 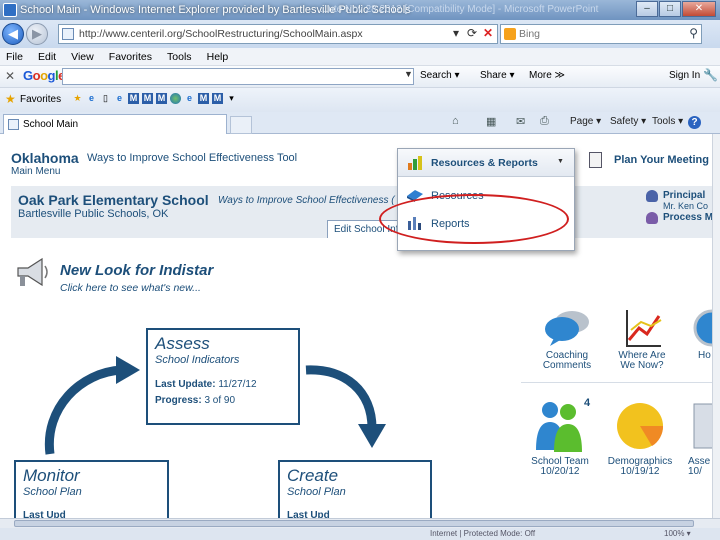 What do you see at coordinates (567, 339) in the screenshot?
I see `tile-coaching-comments: Coaching Comments` at bounding box center [567, 339].